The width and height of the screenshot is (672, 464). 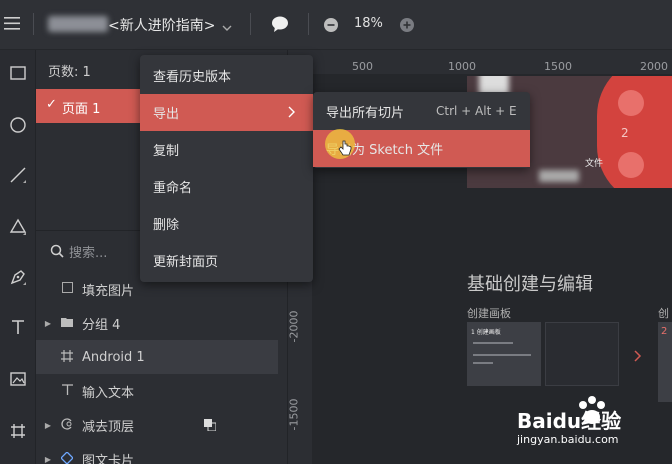 I want to click on tutorial-card: 1 创建画板, so click(x=504, y=354).